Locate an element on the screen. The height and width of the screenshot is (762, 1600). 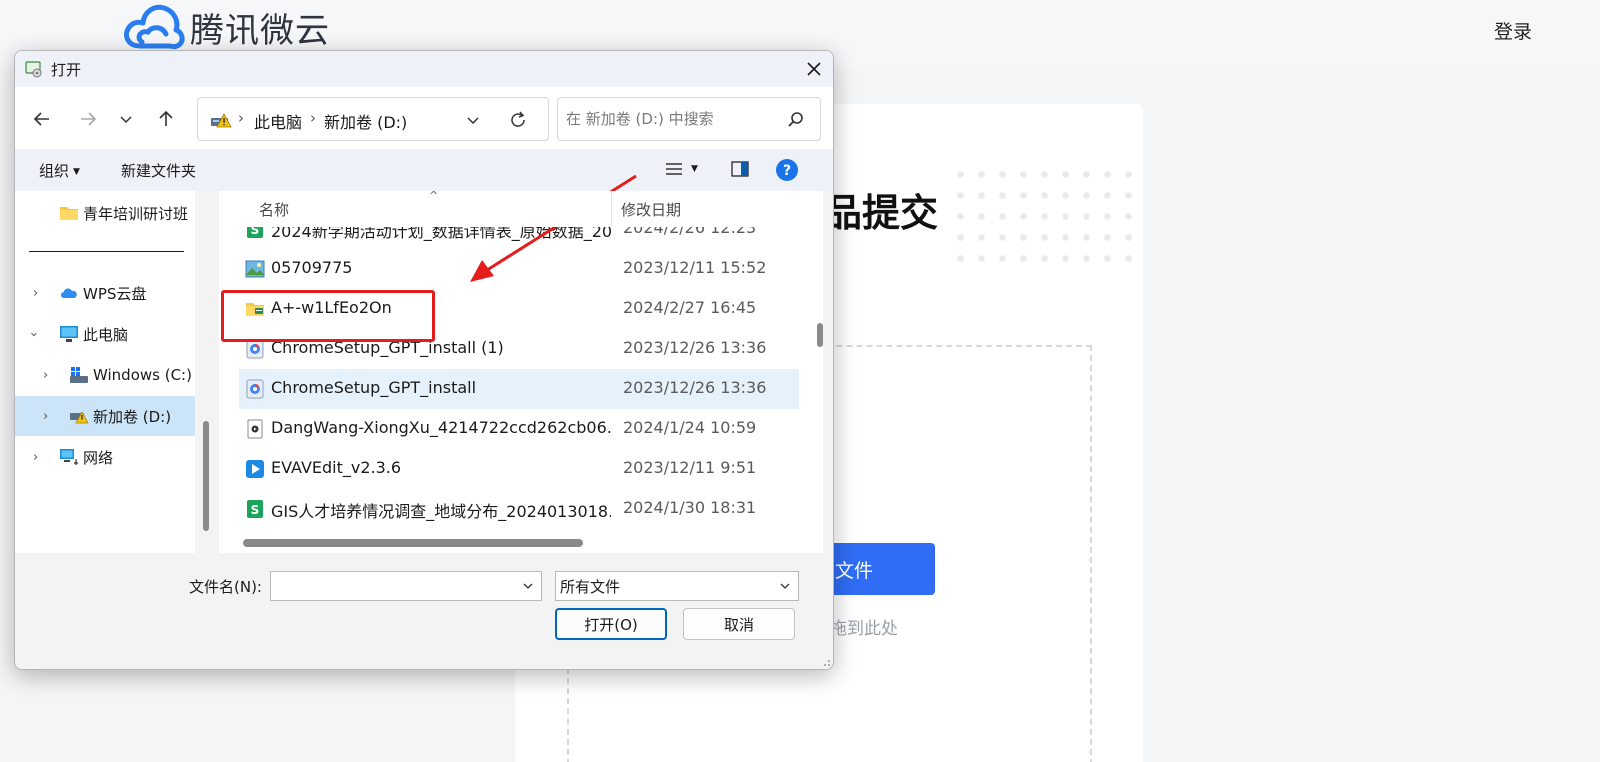
tree-item-drive-c: › Windows (C:) is located at coordinates (105, 375).